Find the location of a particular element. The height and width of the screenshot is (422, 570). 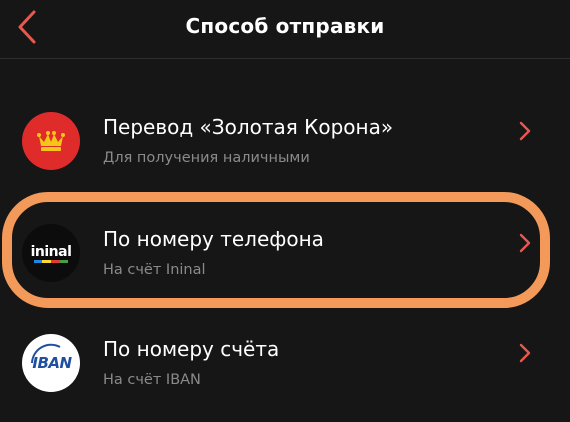

item-title: По номеру телефона is located at coordinates (213, 239).